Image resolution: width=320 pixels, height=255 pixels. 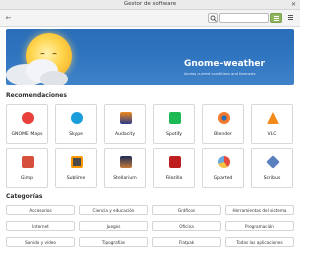 I want to click on app-label: Spotify, so click(x=174, y=134).